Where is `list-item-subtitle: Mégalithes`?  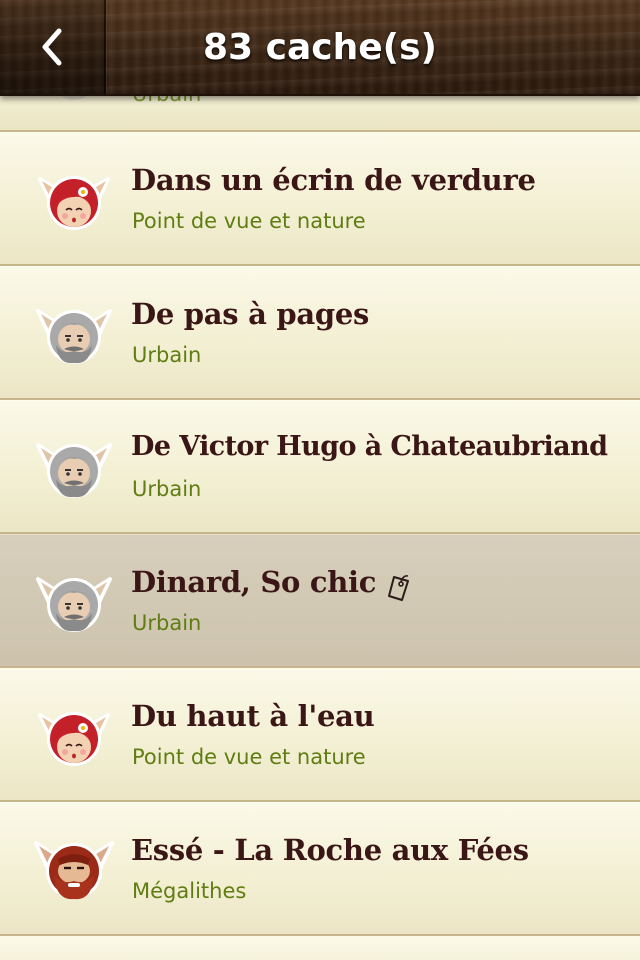 list-item-subtitle: Mégalithes is located at coordinates (189, 891).